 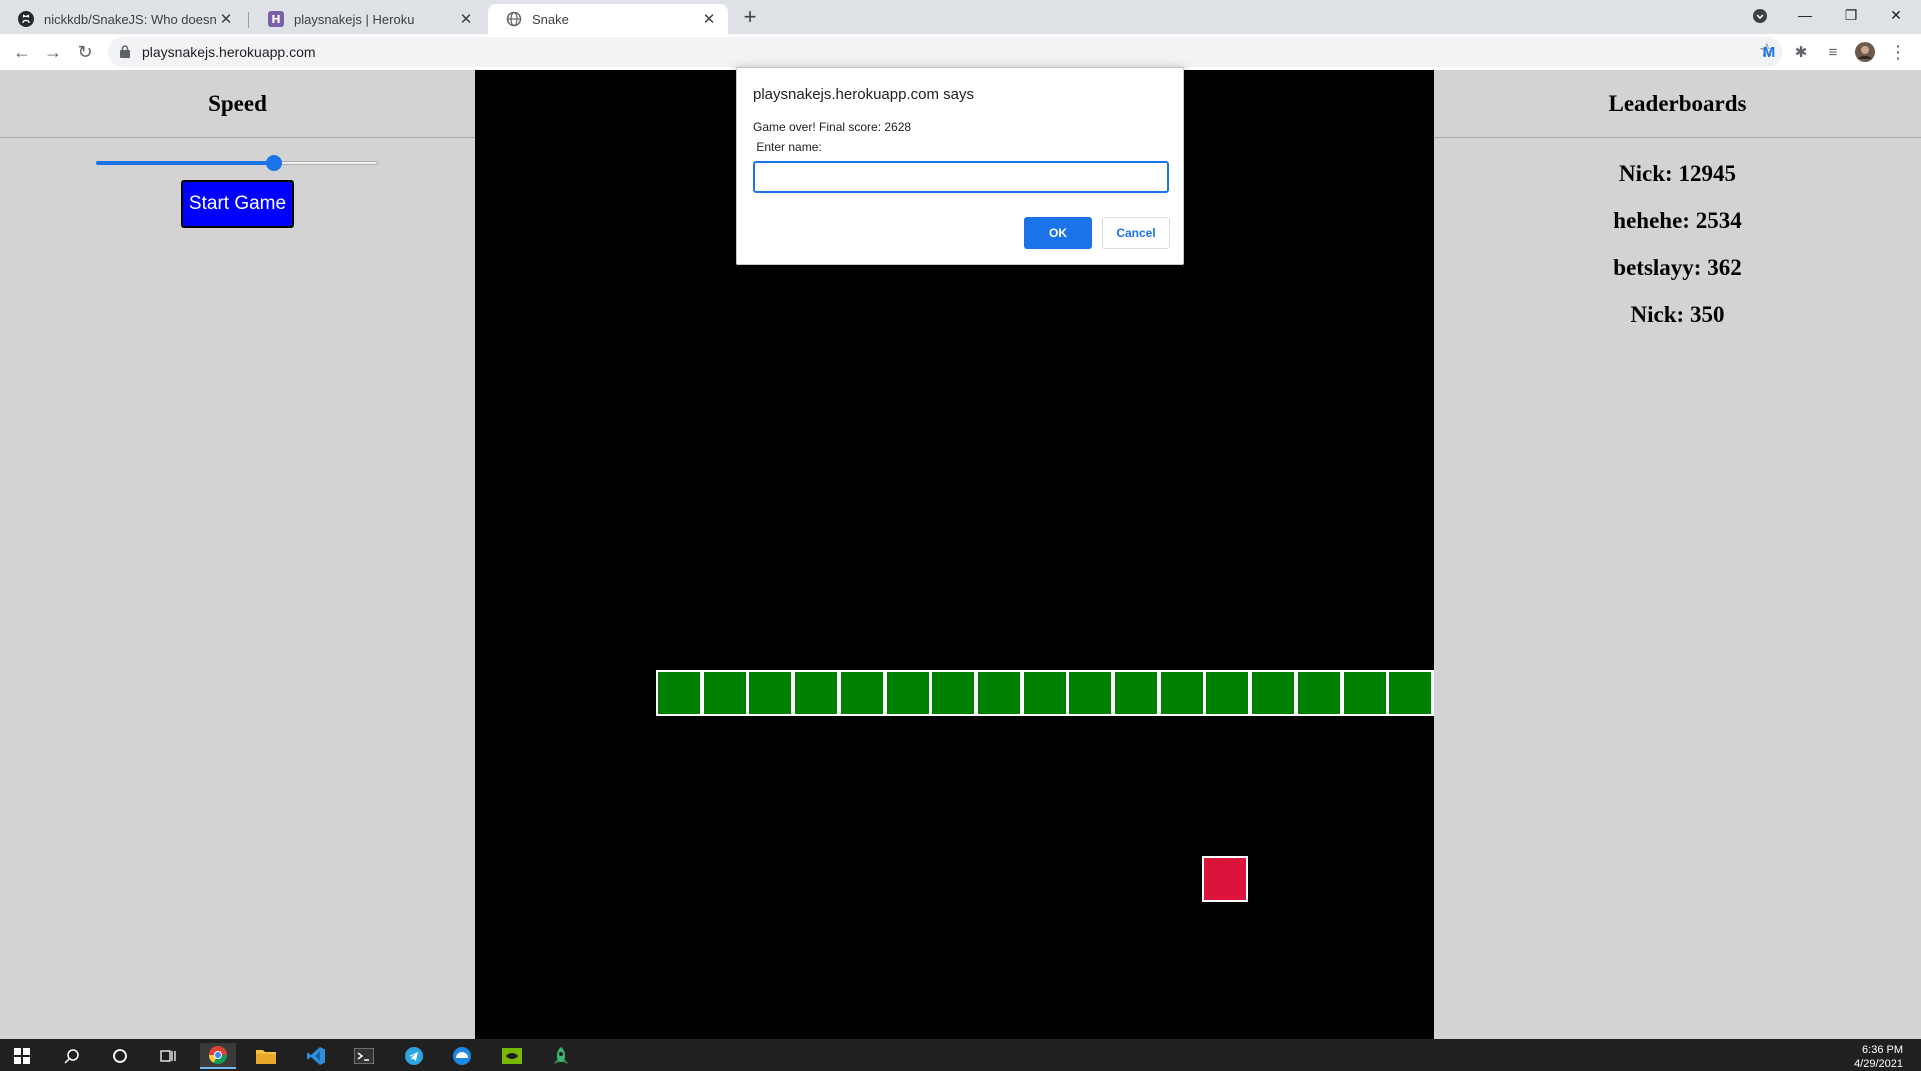 What do you see at coordinates (787, 147) in the screenshot?
I see `dialog-message-prompt: Enter name:` at bounding box center [787, 147].